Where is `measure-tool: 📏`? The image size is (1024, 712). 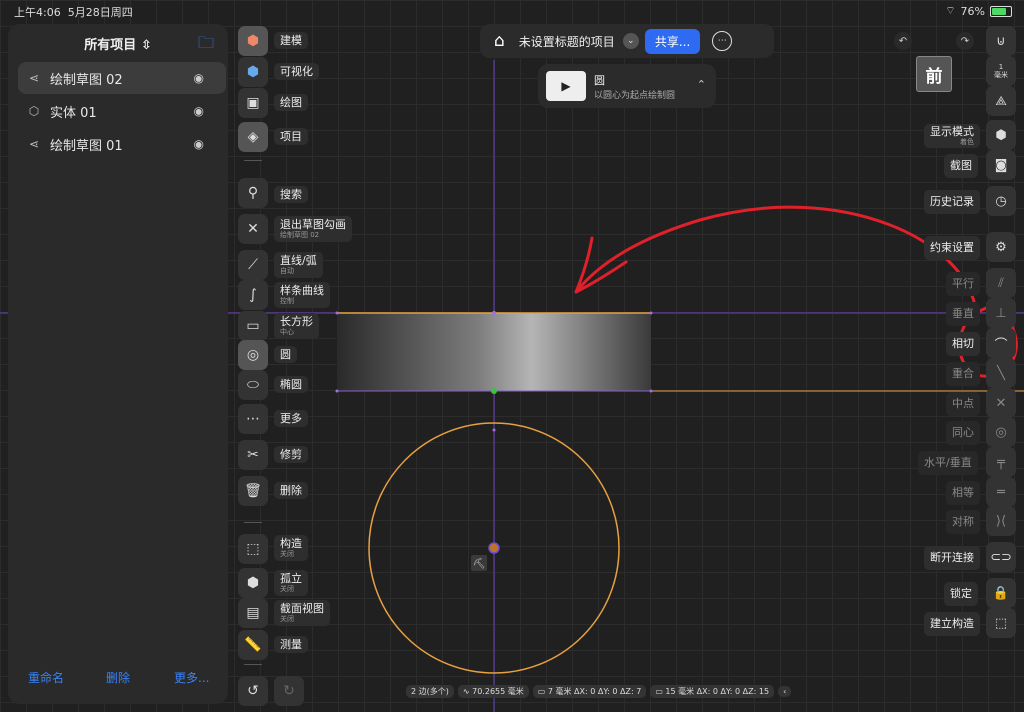 measure-tool: 📏 is located at coordinates (253, 645).